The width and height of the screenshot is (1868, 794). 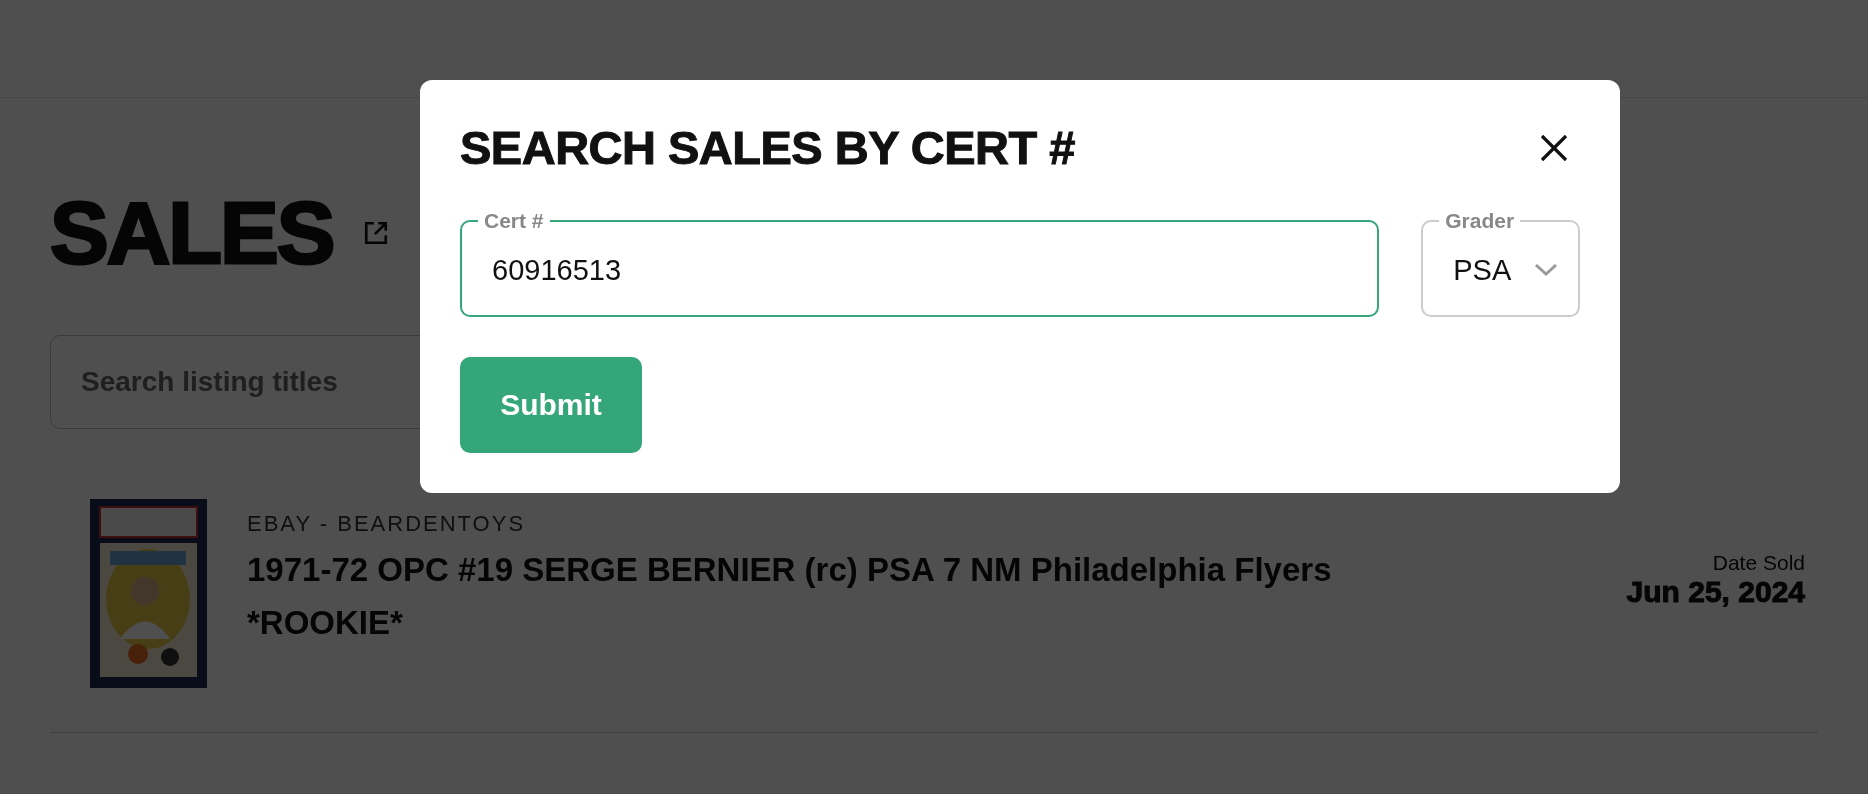 I want to click on cert-input: 60916513, so click(x=920, y=270).